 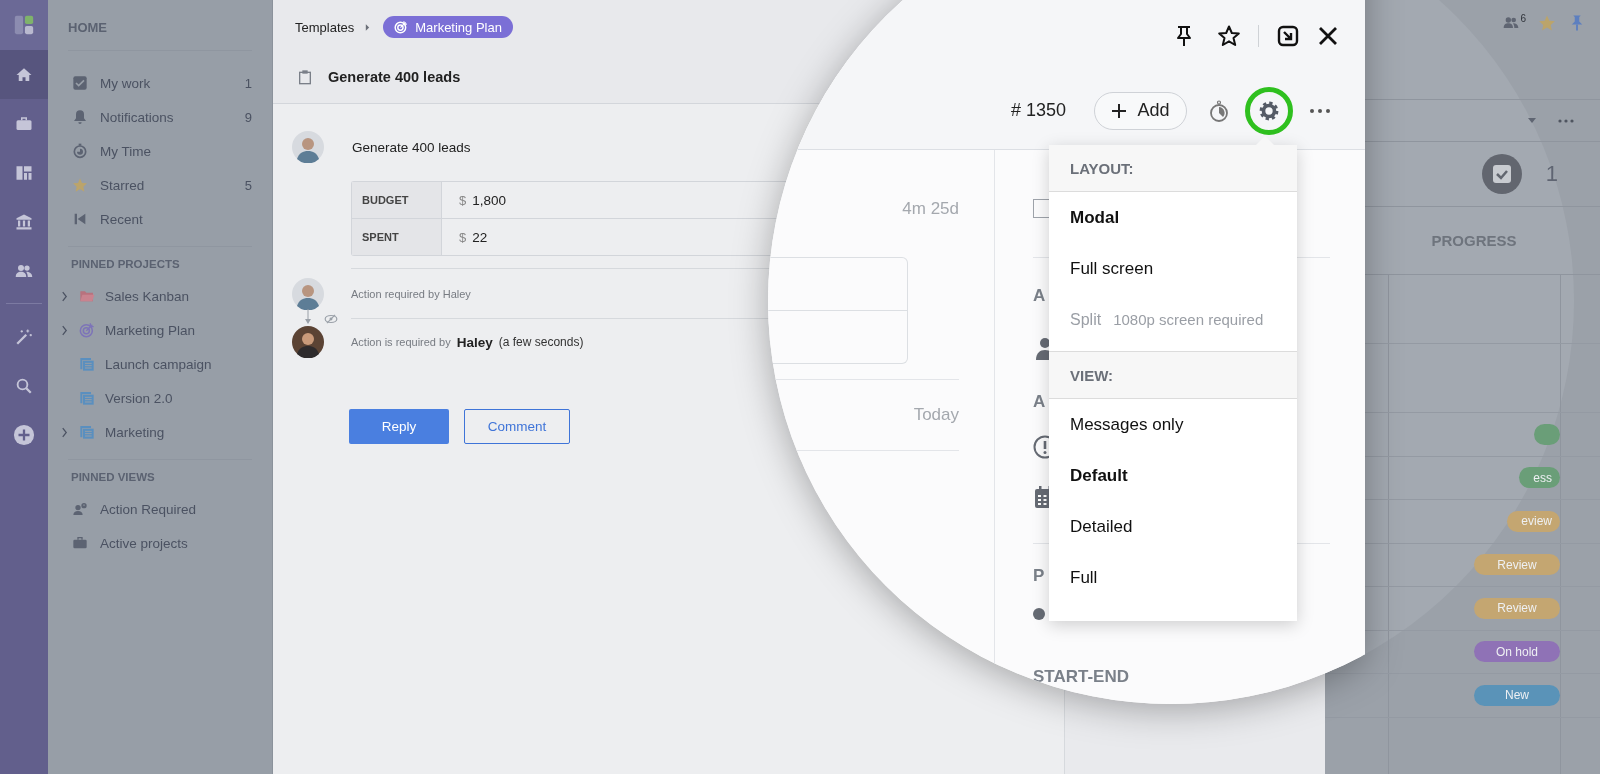 What do you see at coordinates (489, 200) in the screenshot?
I see `field-value: 1,800` at bounding box center [489, 200].